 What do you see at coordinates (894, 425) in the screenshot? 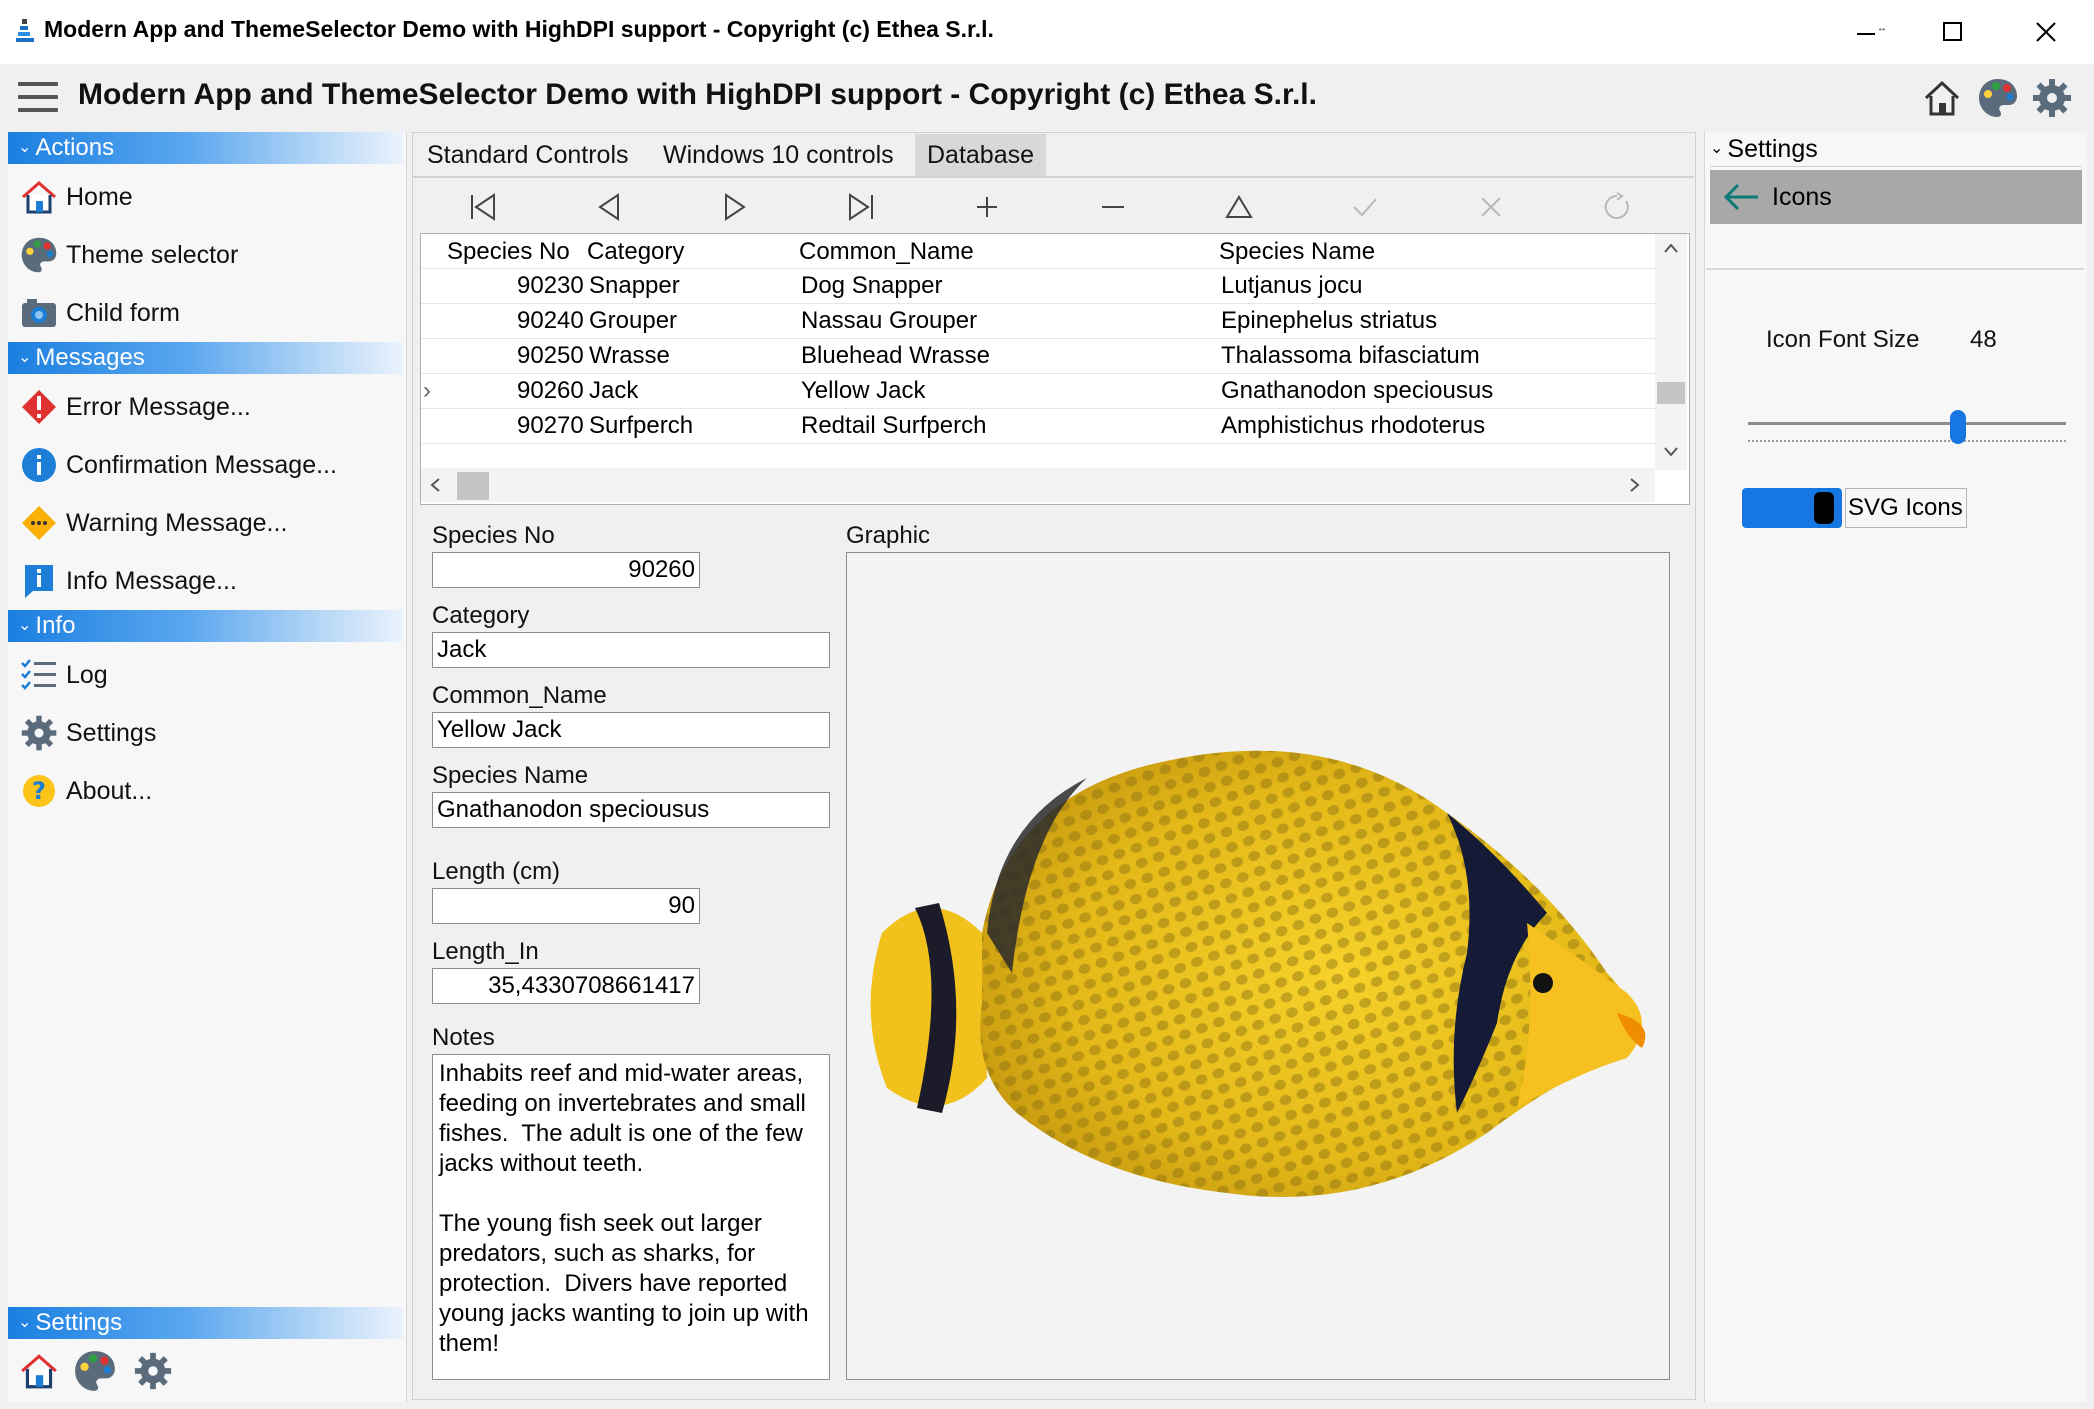
I see `cell-common-name: Redtail Surfperch` at bounding box center [894, 425].